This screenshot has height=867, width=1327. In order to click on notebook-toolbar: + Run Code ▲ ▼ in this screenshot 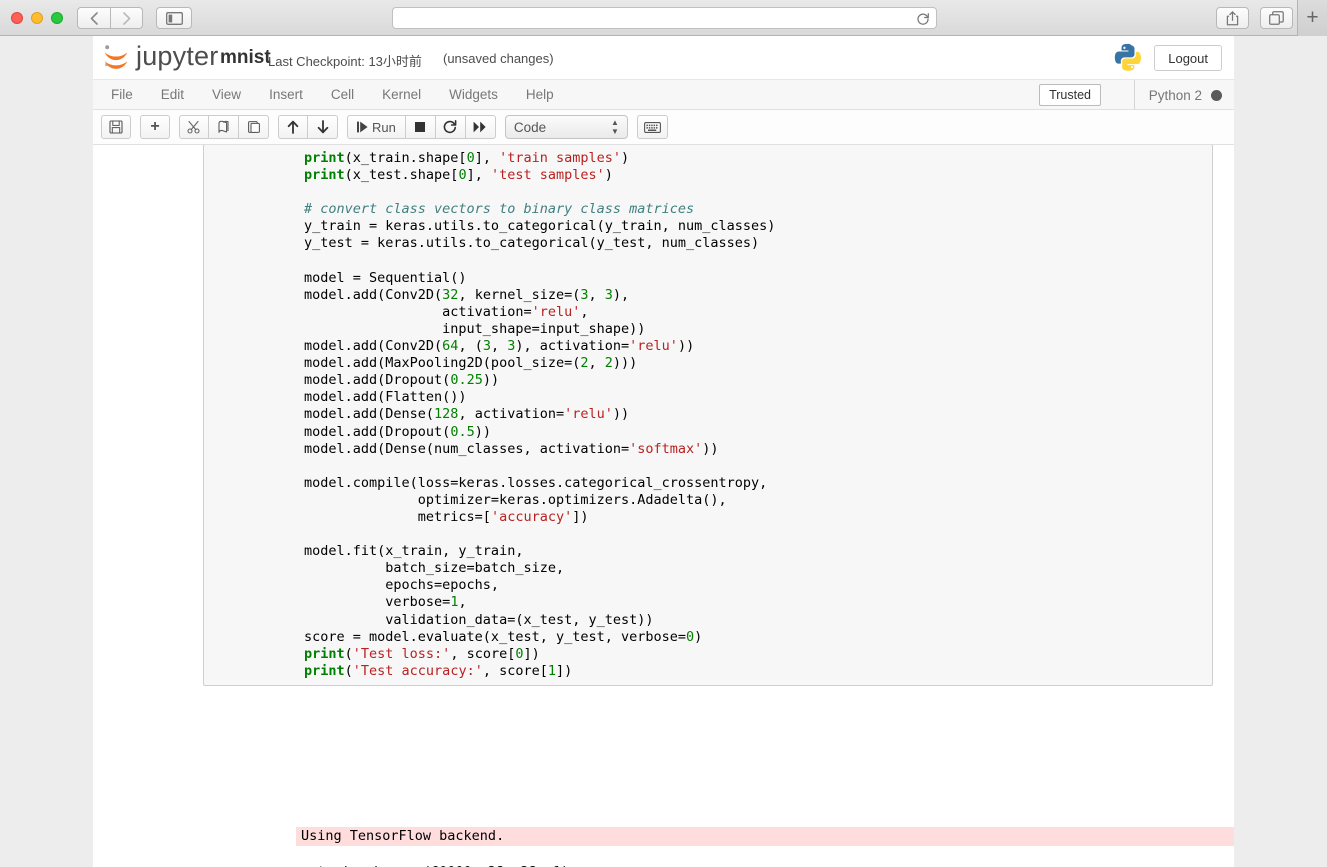, I will do `click(663, 127)`.